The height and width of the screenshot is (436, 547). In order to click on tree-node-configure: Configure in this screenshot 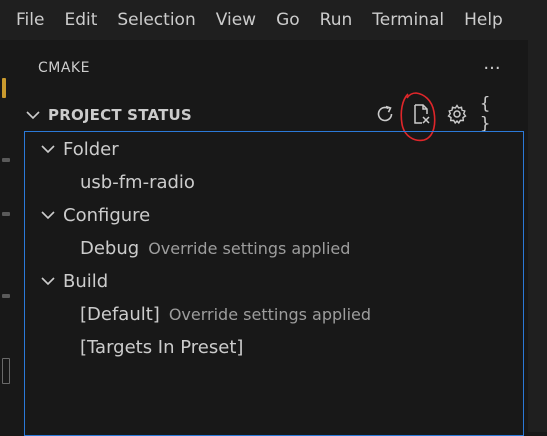, I will do `click(94, 215)`.